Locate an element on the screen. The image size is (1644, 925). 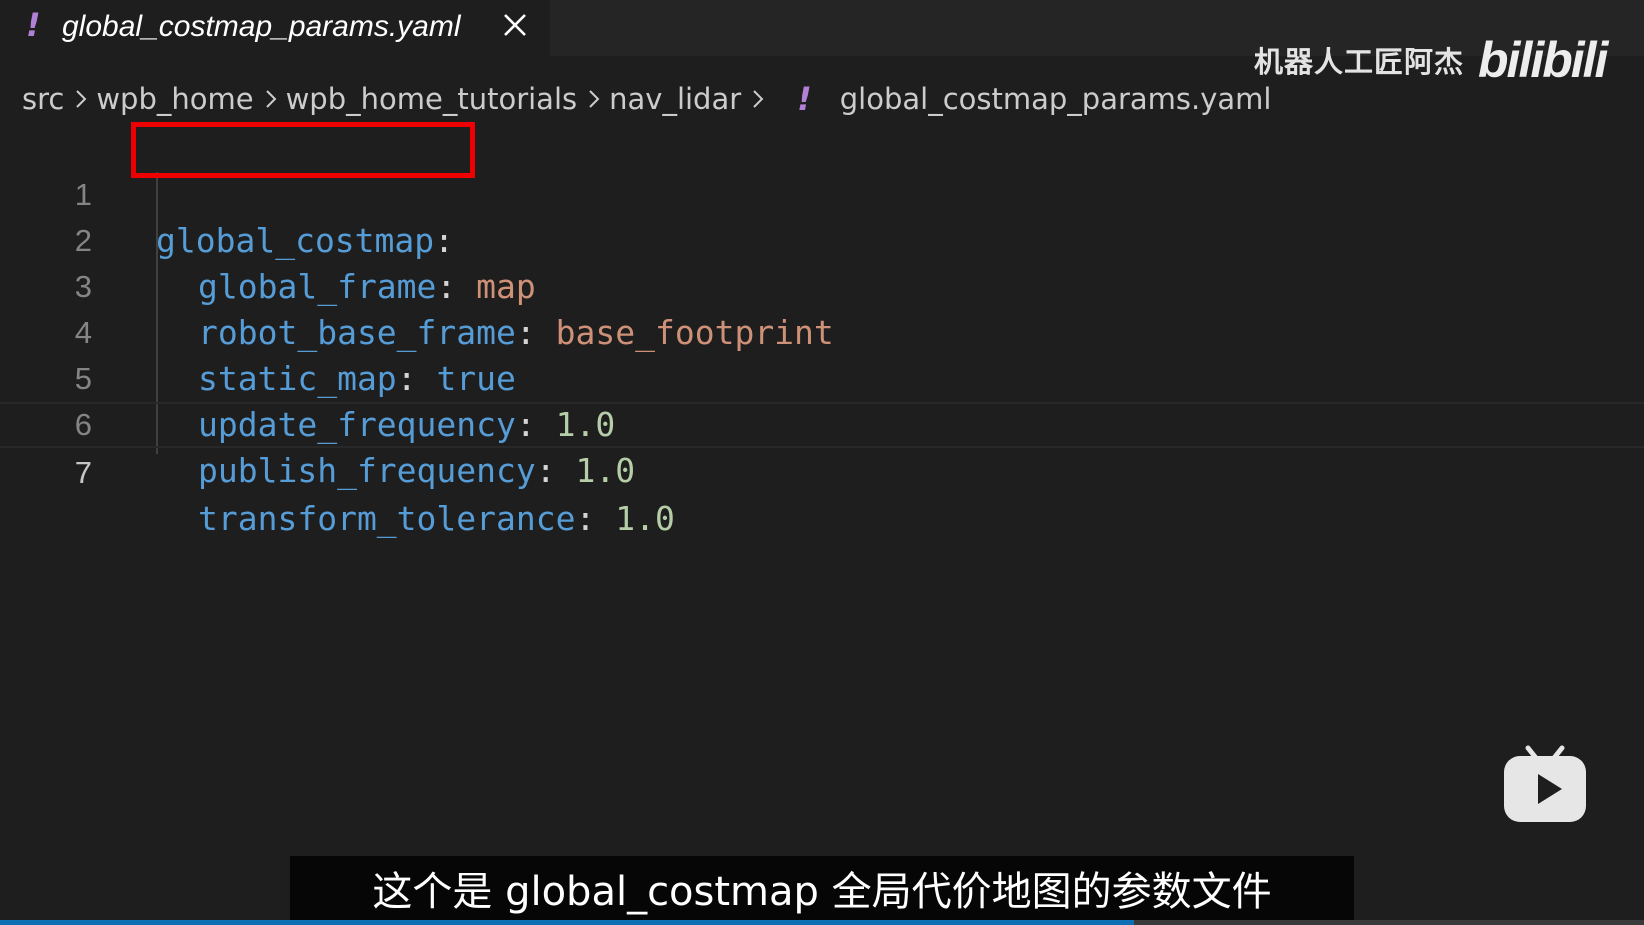
channel-watermark: 机器人工匠阿杰 bilibili is located at coordinates (1431, 60).